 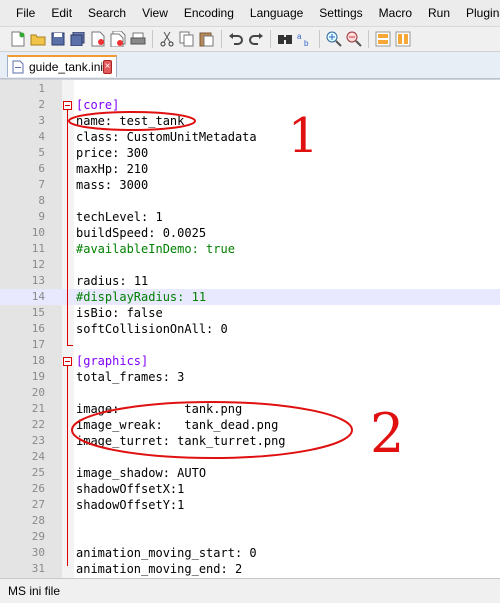 I want to click on menu-run: Run, so click(x=439, y=13).